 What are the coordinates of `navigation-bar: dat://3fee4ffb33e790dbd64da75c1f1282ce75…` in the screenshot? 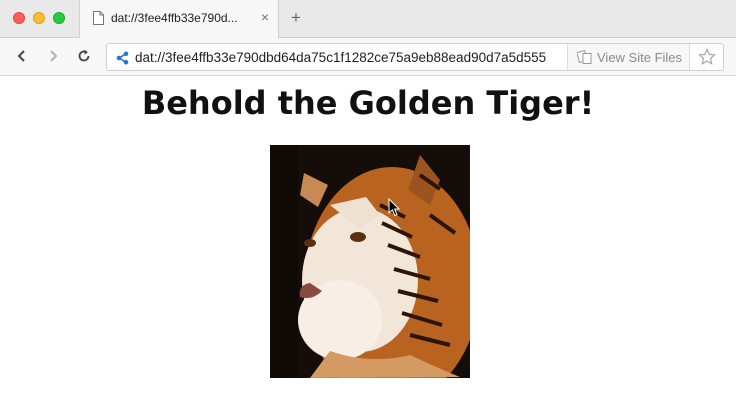 It's located at (368, 57).